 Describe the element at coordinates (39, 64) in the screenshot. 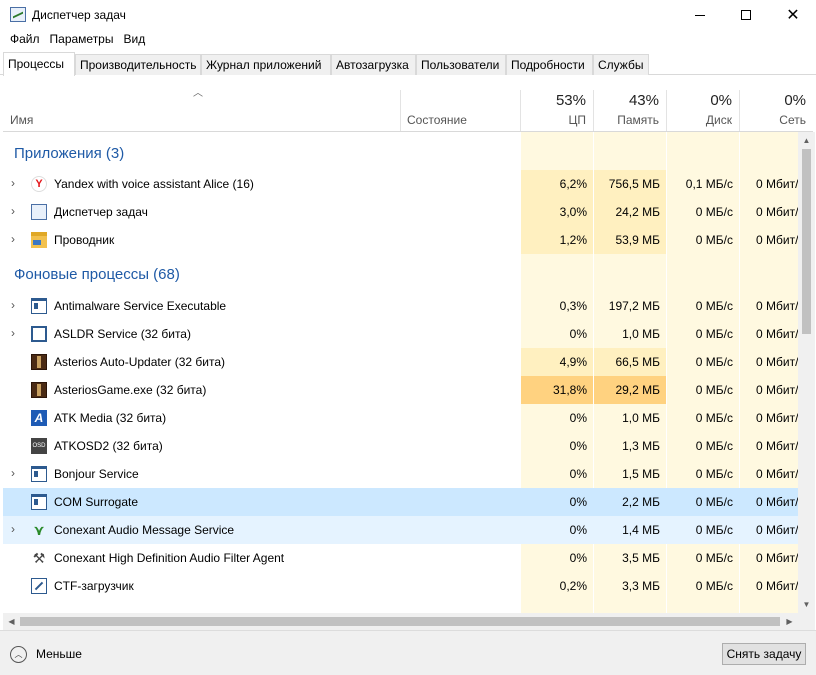

I see `tab-processes: Процессы` at that location.